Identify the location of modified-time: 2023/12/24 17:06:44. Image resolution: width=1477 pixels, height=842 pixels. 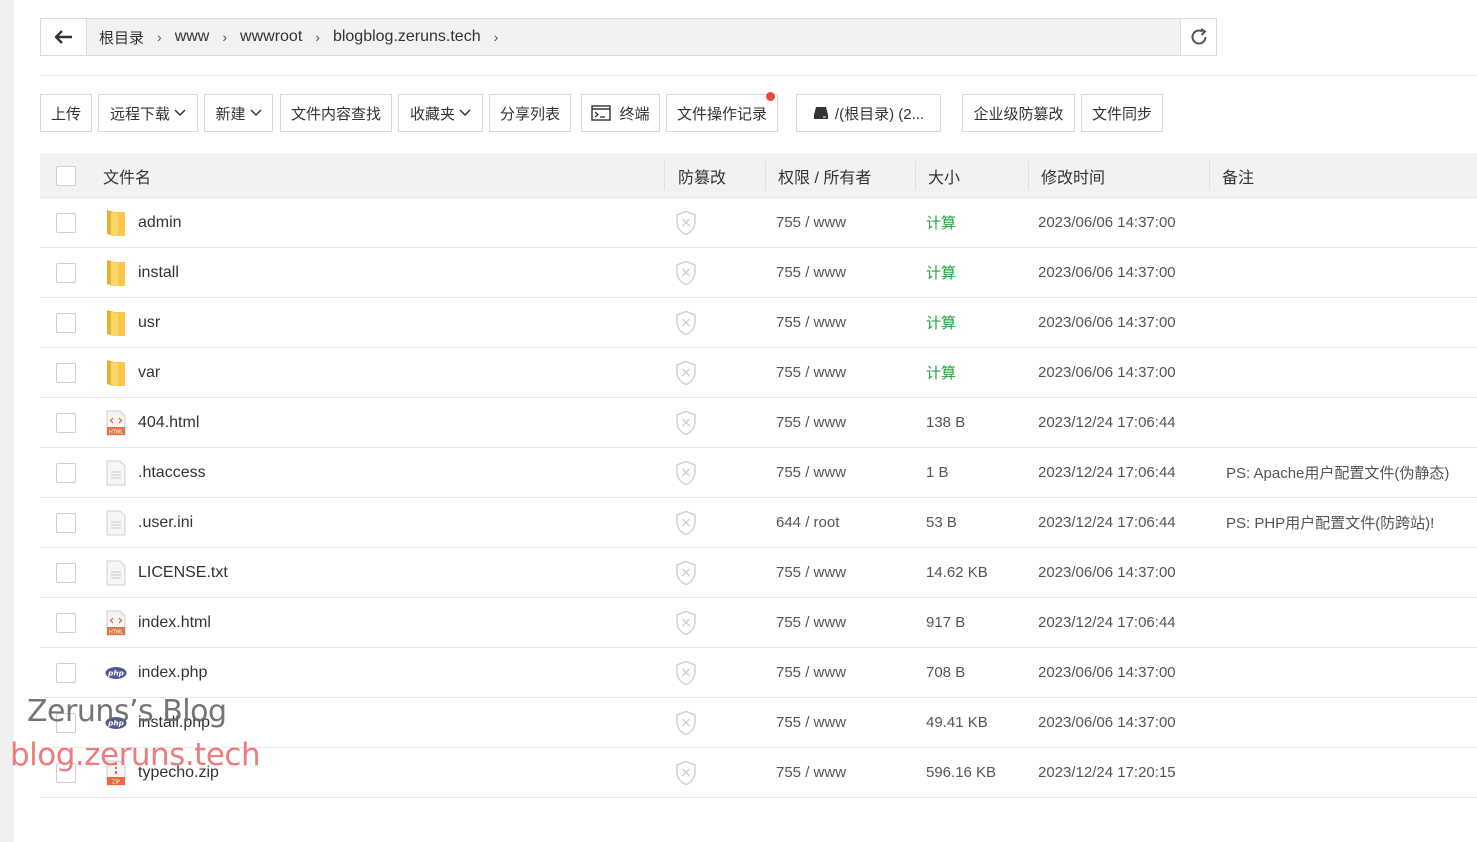
(1107, 622).